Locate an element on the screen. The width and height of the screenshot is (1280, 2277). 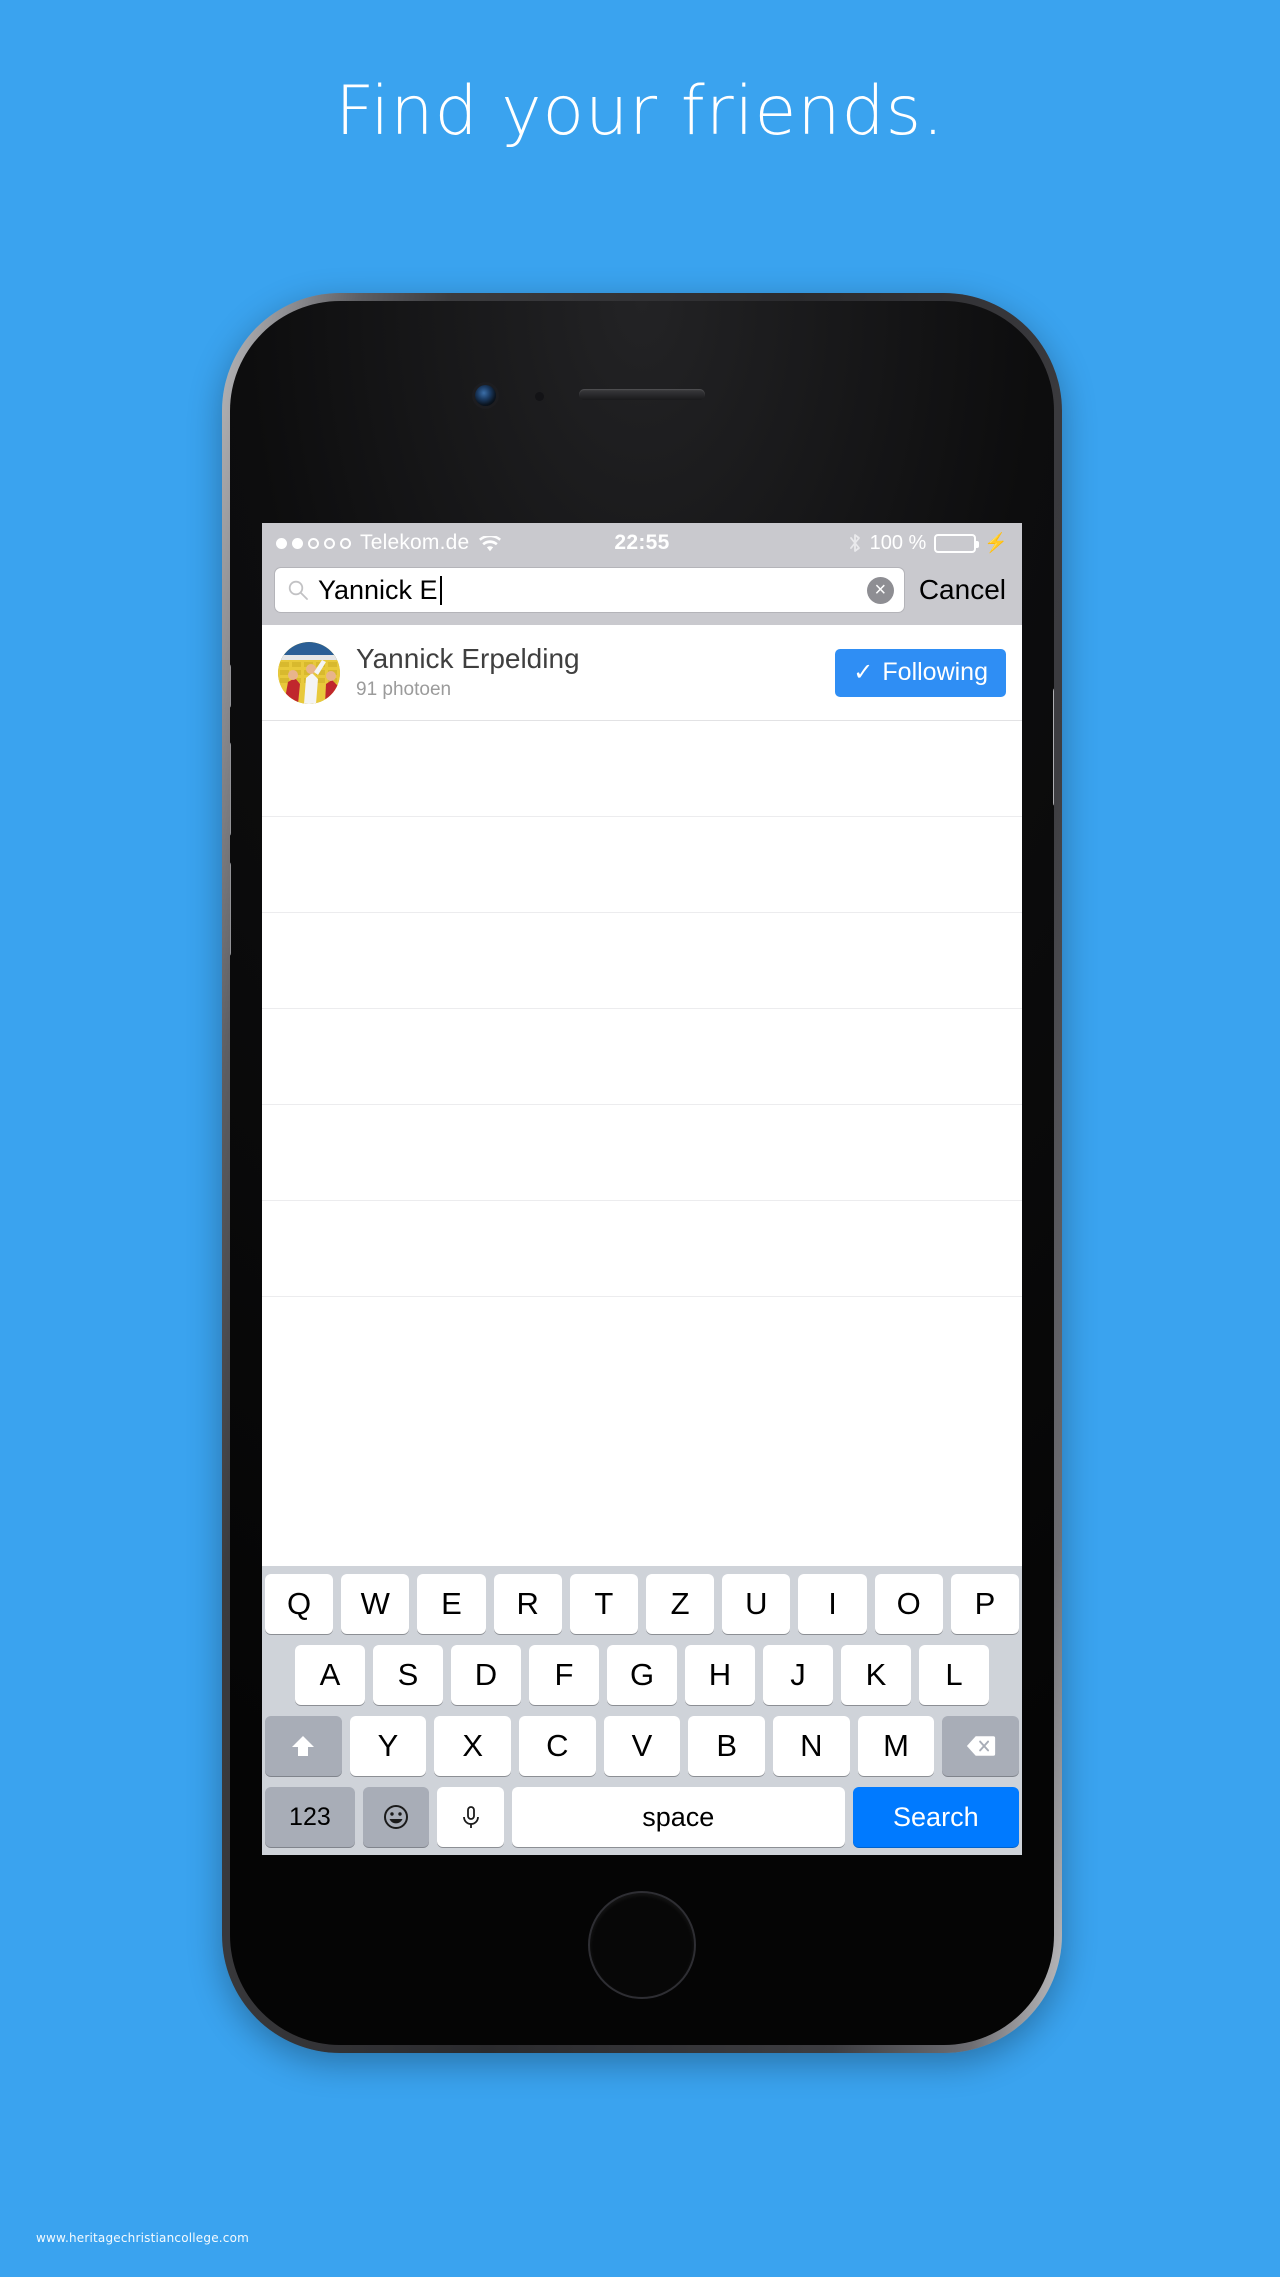
key-f: F is located at coordinates (564, 1675).